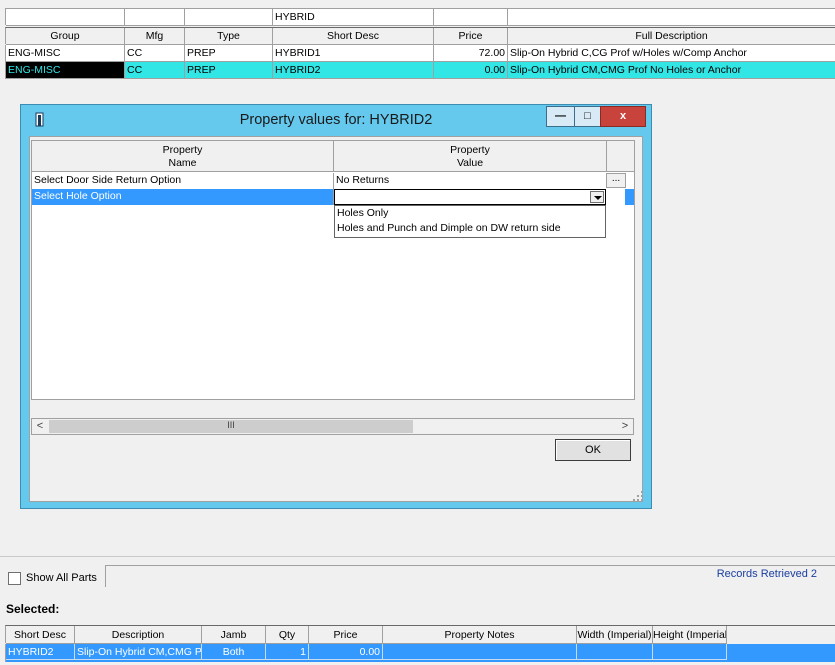 Image resolution: width=835 pixels, height=665 pixels. I want to click on show-all-parts-option: Show All Parts, so click(52, 578).